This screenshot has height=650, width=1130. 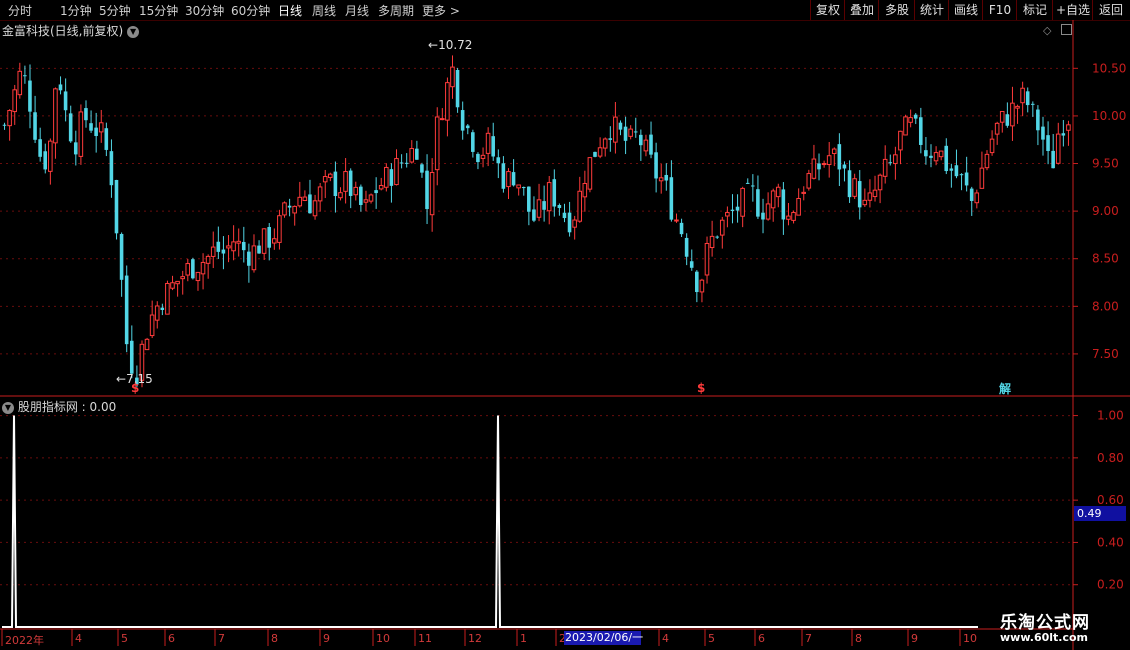 I want to click on x-tick-label: 1, so click(x=523, y=638).